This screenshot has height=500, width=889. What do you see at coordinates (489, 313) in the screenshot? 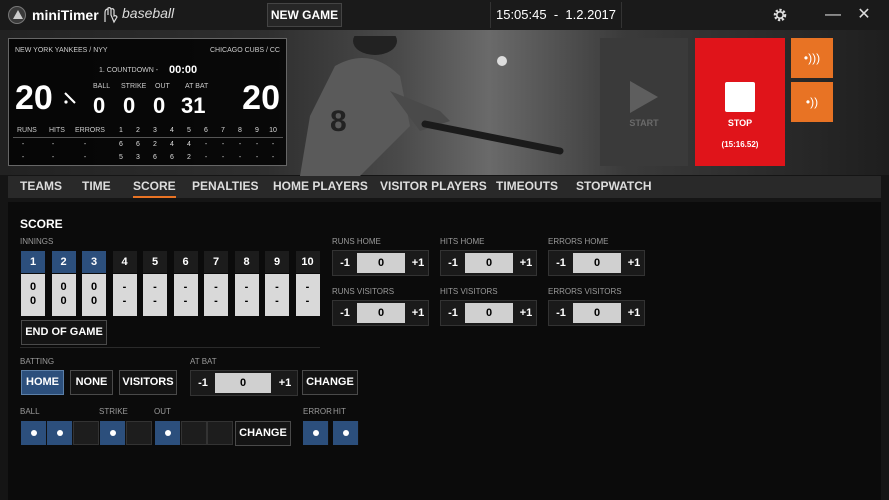
I see `hits-visitors-value: 0` at bounding box center [489, 313].